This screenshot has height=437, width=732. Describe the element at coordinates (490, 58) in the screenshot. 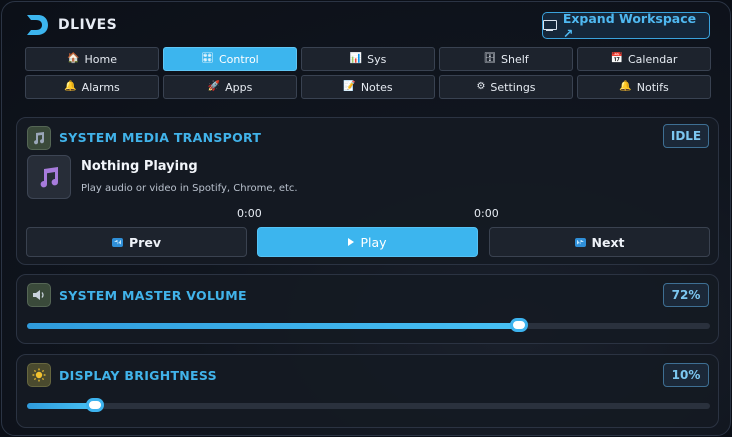

I see `cabinet-icon: 🗄` at that location.